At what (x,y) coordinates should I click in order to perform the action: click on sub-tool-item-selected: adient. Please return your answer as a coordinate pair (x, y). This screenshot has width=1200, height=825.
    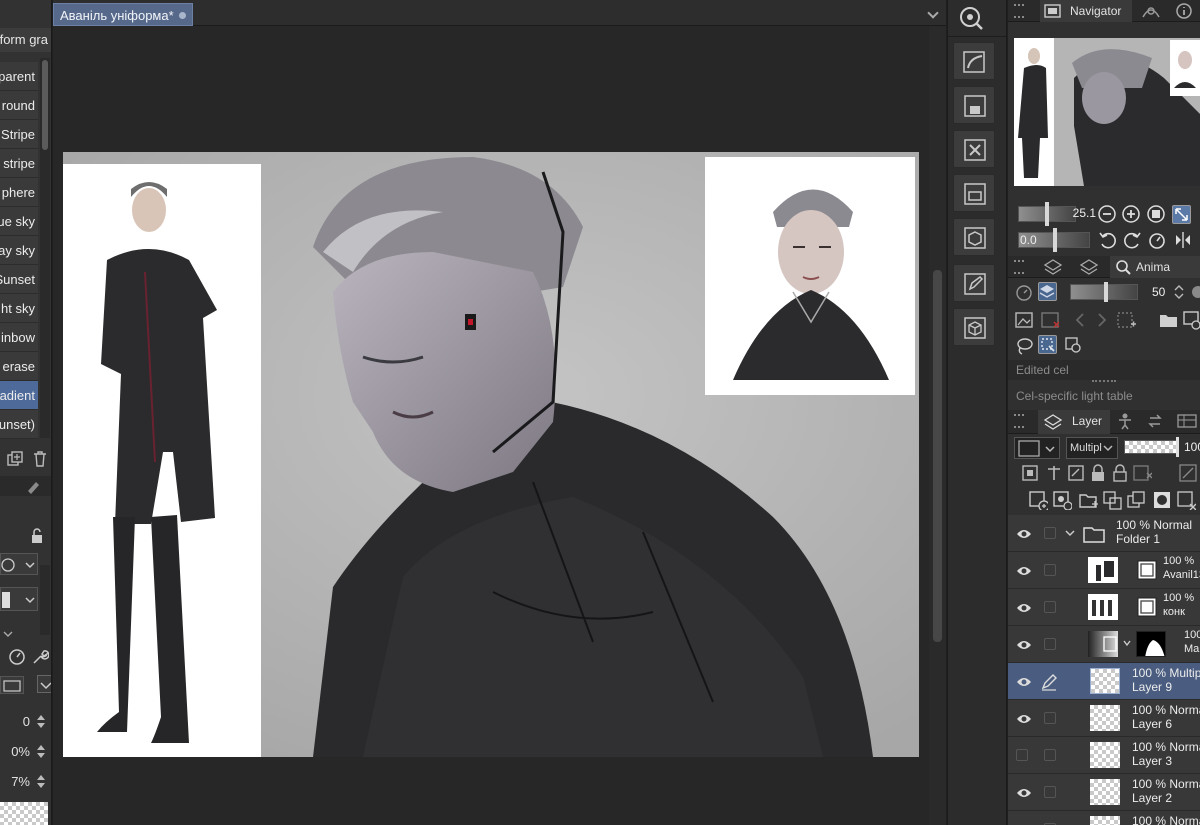
    Looking at the image, I should click on (19, 395).